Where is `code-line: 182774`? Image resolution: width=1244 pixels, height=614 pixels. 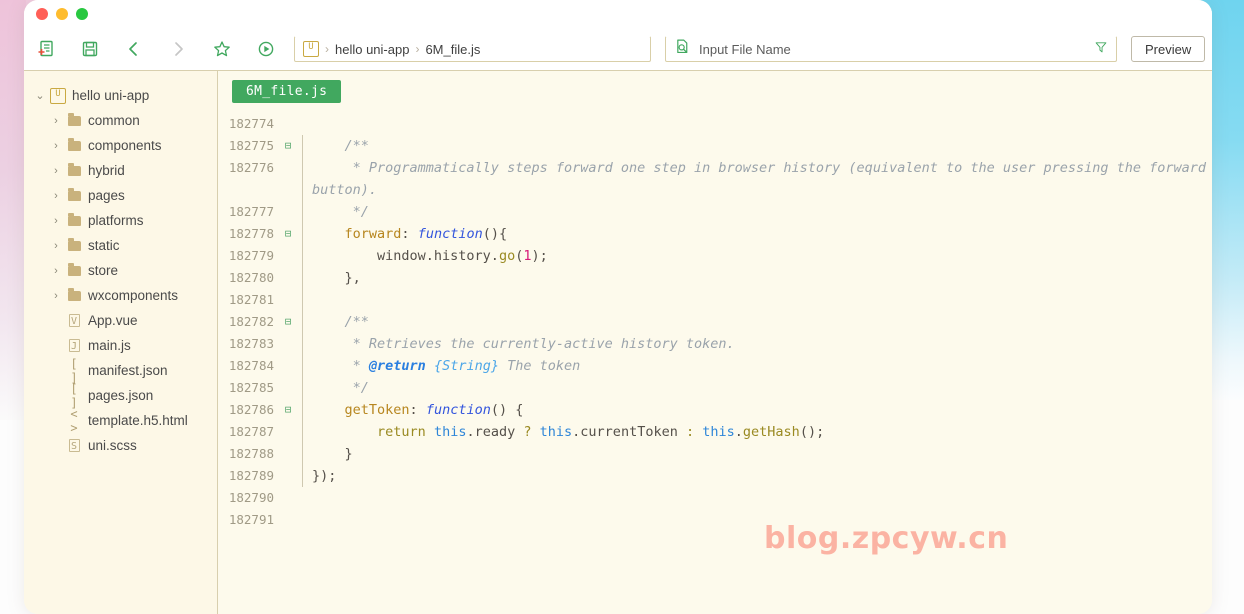 code-line: 182774 is located at coordinates (715, 124).